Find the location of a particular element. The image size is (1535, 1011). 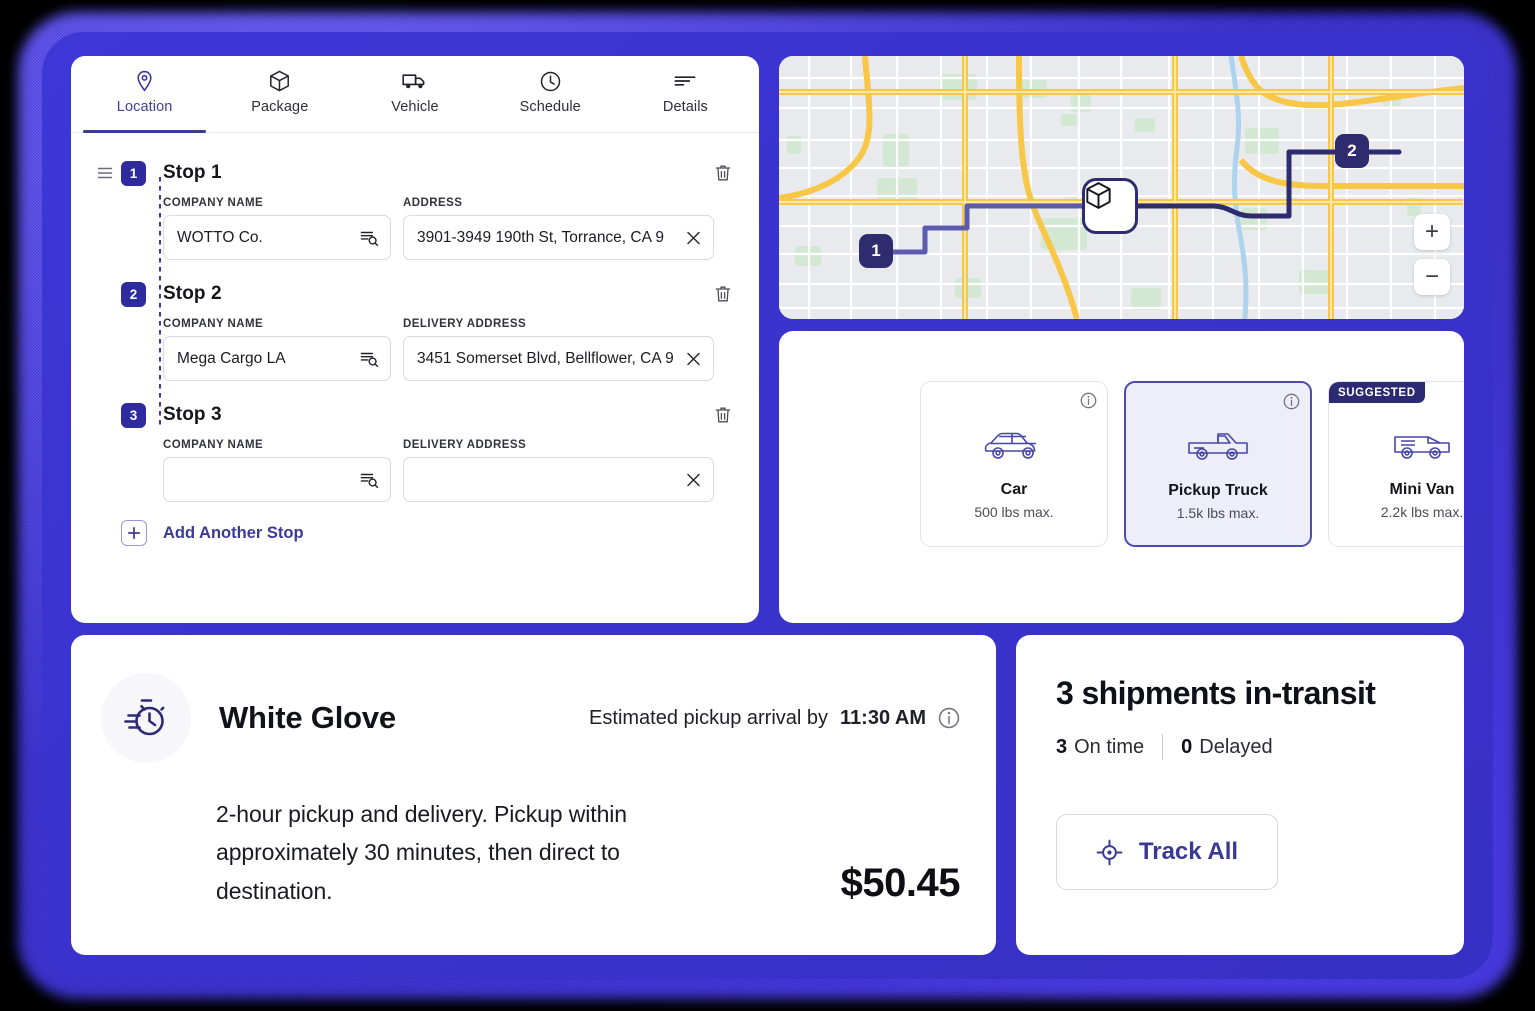

stop-header: Stop 3 is located at coordinates (415, 415).